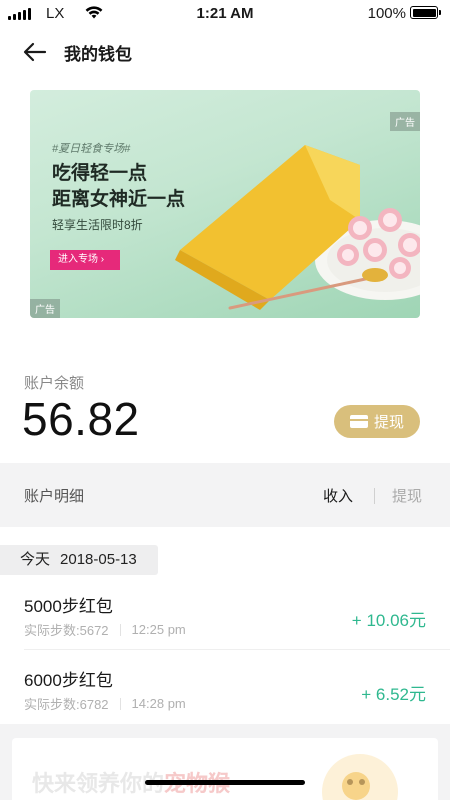  I want to click on banner-cta-button: 进入专场 ›, so click(85, 260).